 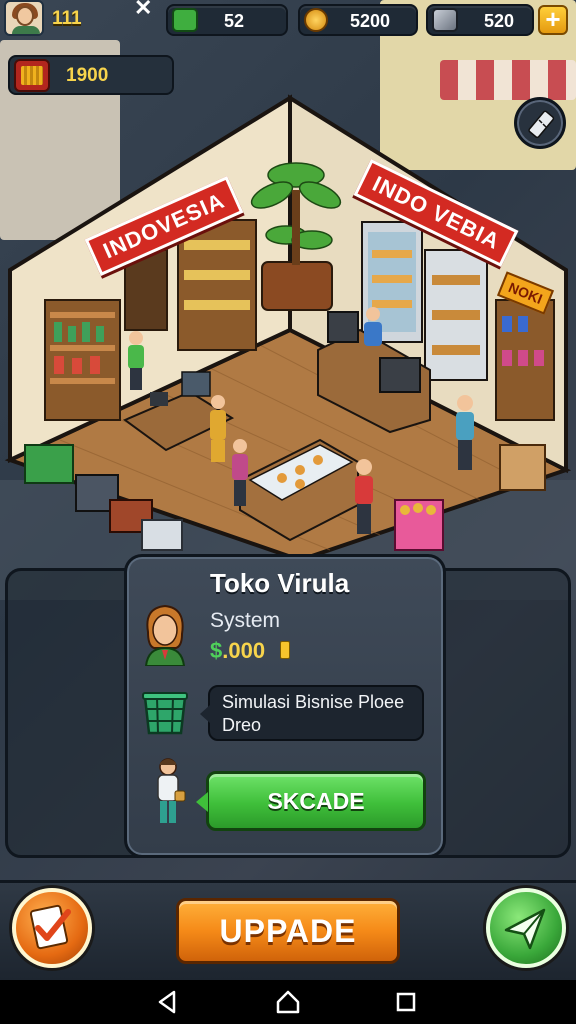 What do you see at coordinates (67, 18) in the screenshot?
I see `player-level: 111` at bounding box center [67, 18].